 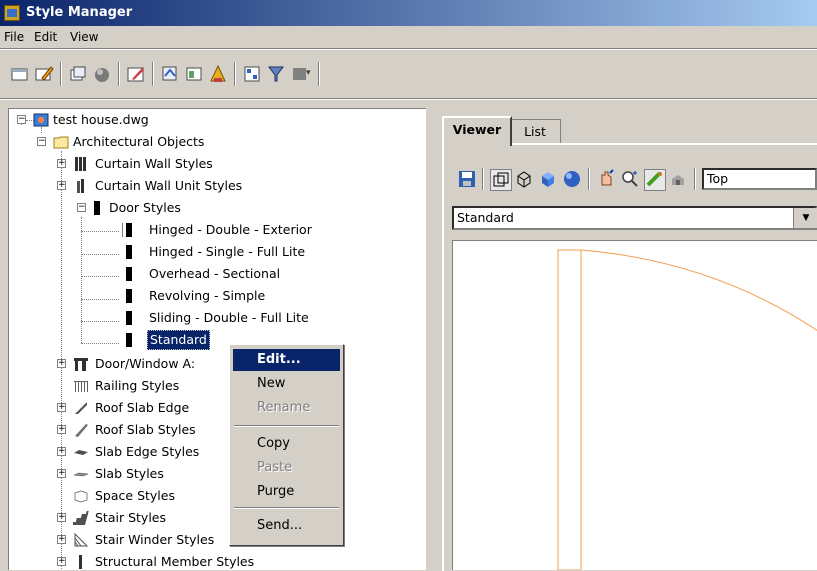 I want to click on context-menu-rename: Rename, so click(x=284, y=407).